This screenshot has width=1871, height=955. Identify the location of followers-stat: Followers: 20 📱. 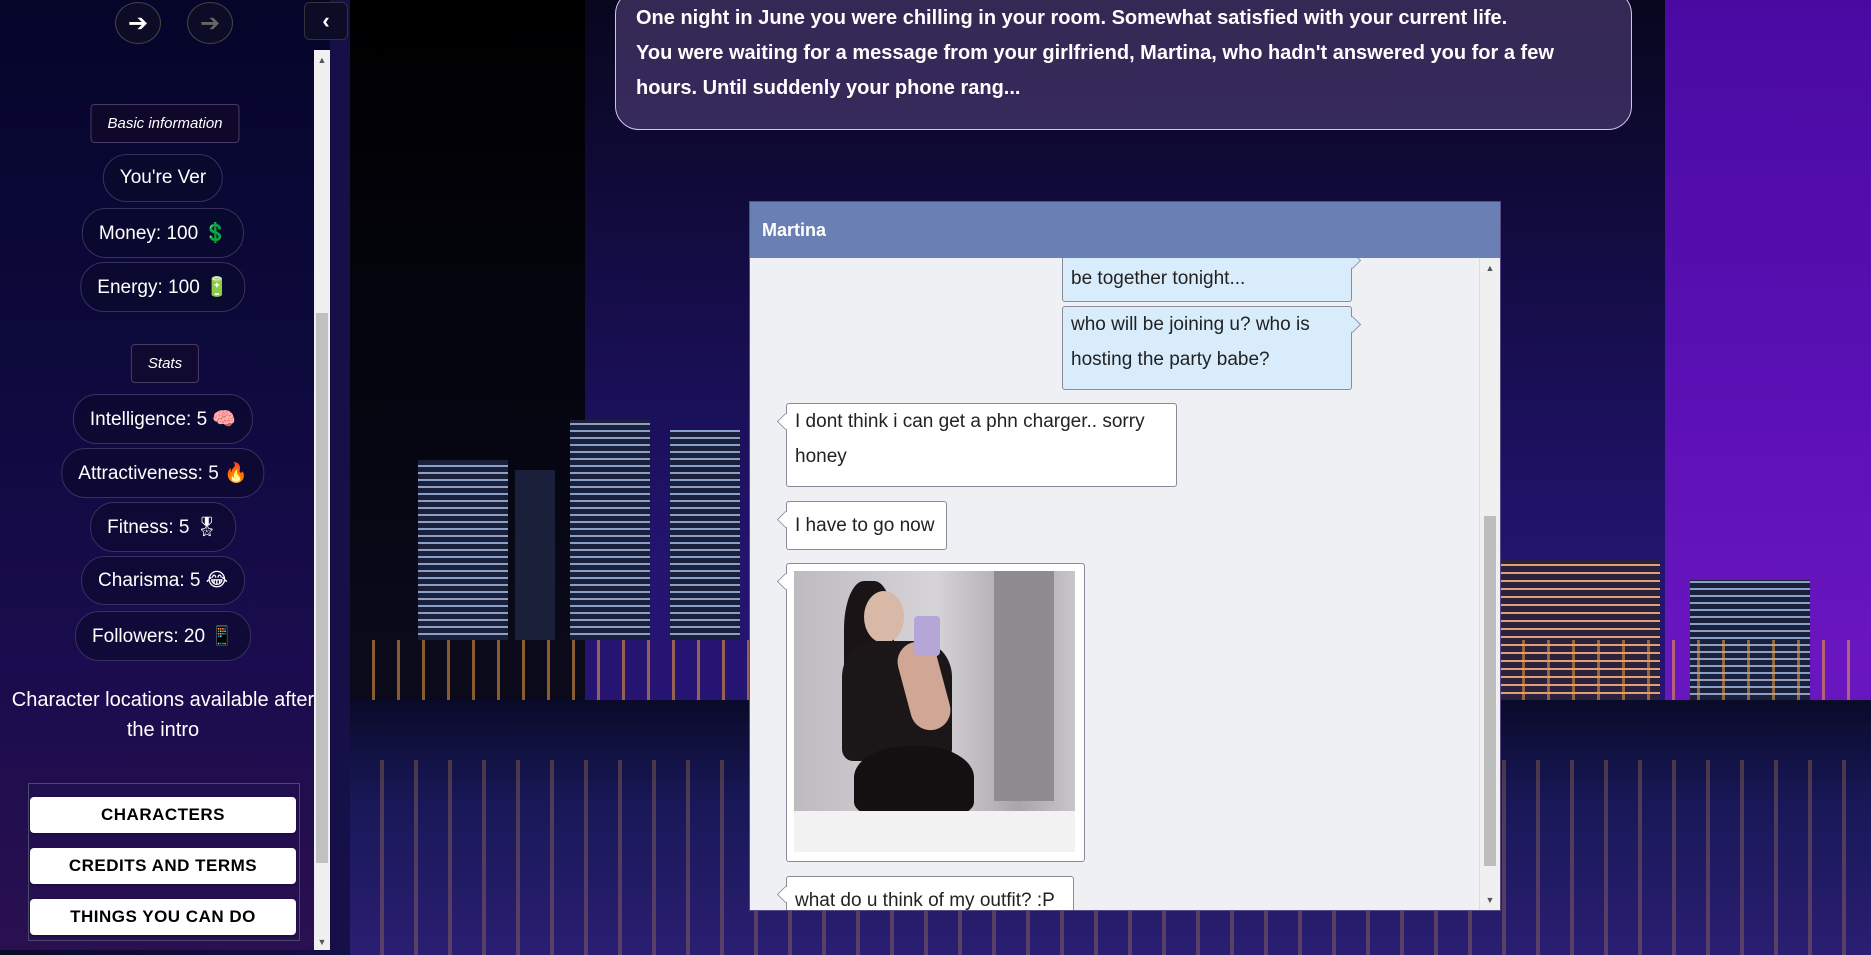
(163, 636).